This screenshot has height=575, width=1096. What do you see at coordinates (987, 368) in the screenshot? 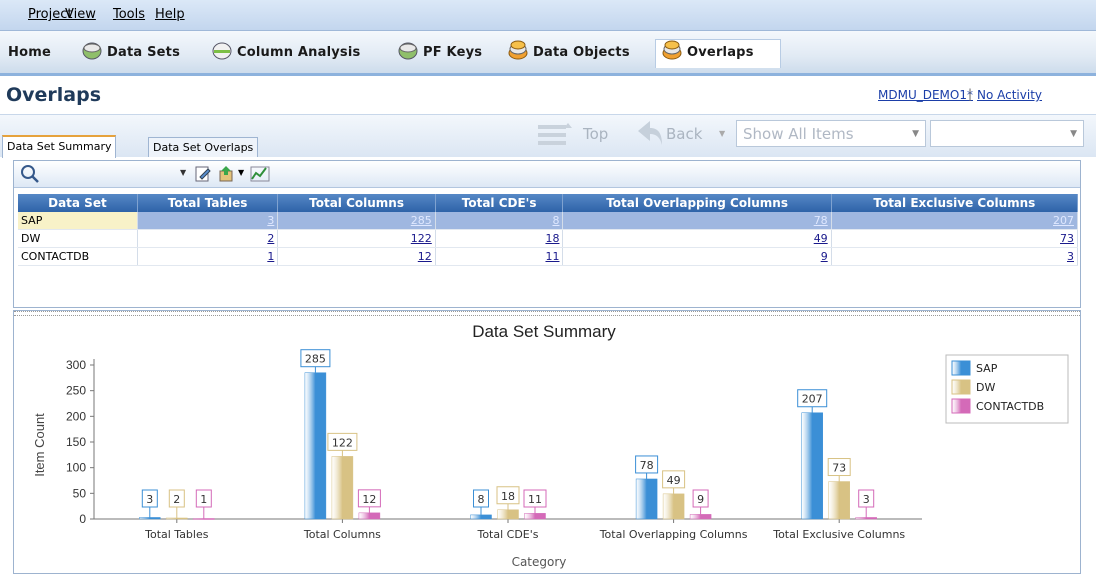
I see `legend-label: SAP` at bounding box center [987, 368].